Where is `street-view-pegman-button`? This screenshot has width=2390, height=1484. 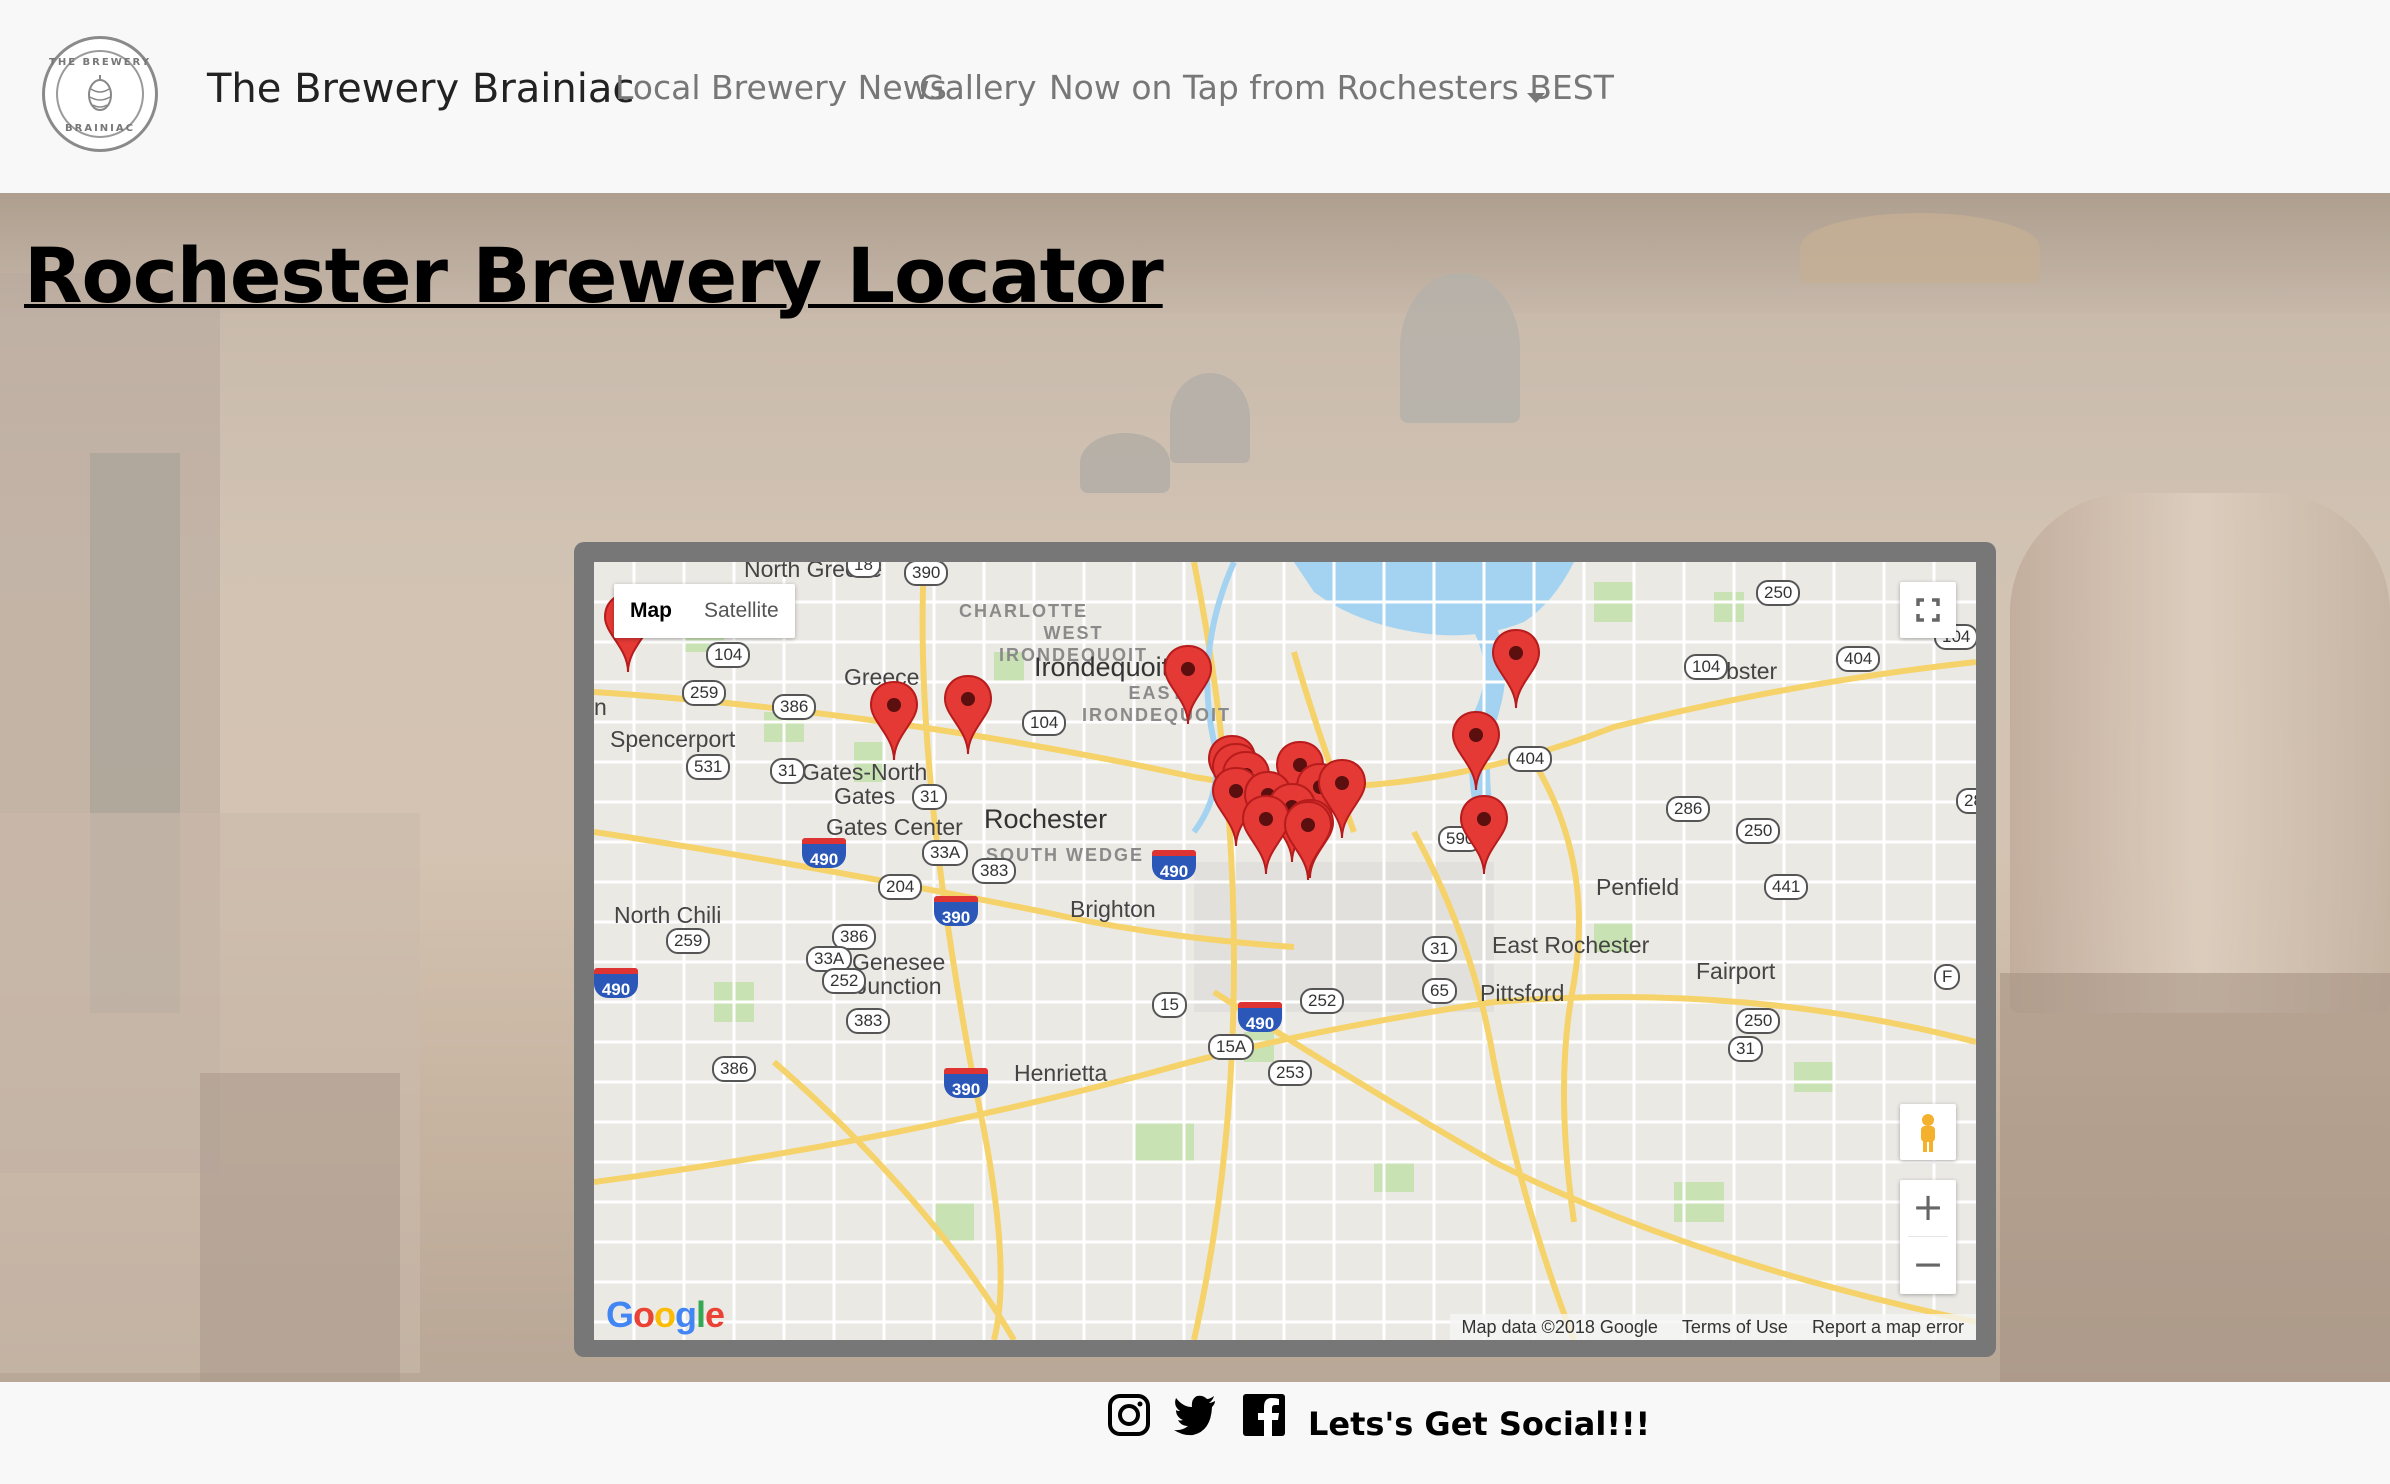 street-view-pegman-button is located at coordinates (1928, 1132).